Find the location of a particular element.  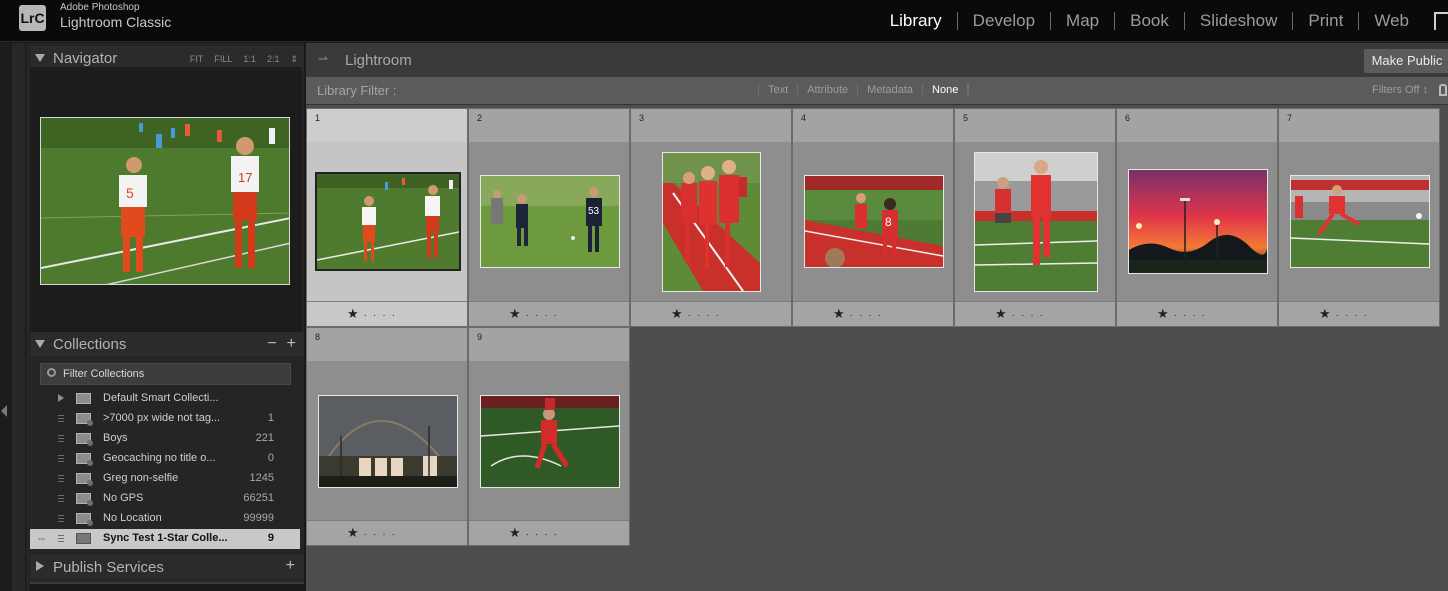

cell-header is located at coordinates (711, 125).